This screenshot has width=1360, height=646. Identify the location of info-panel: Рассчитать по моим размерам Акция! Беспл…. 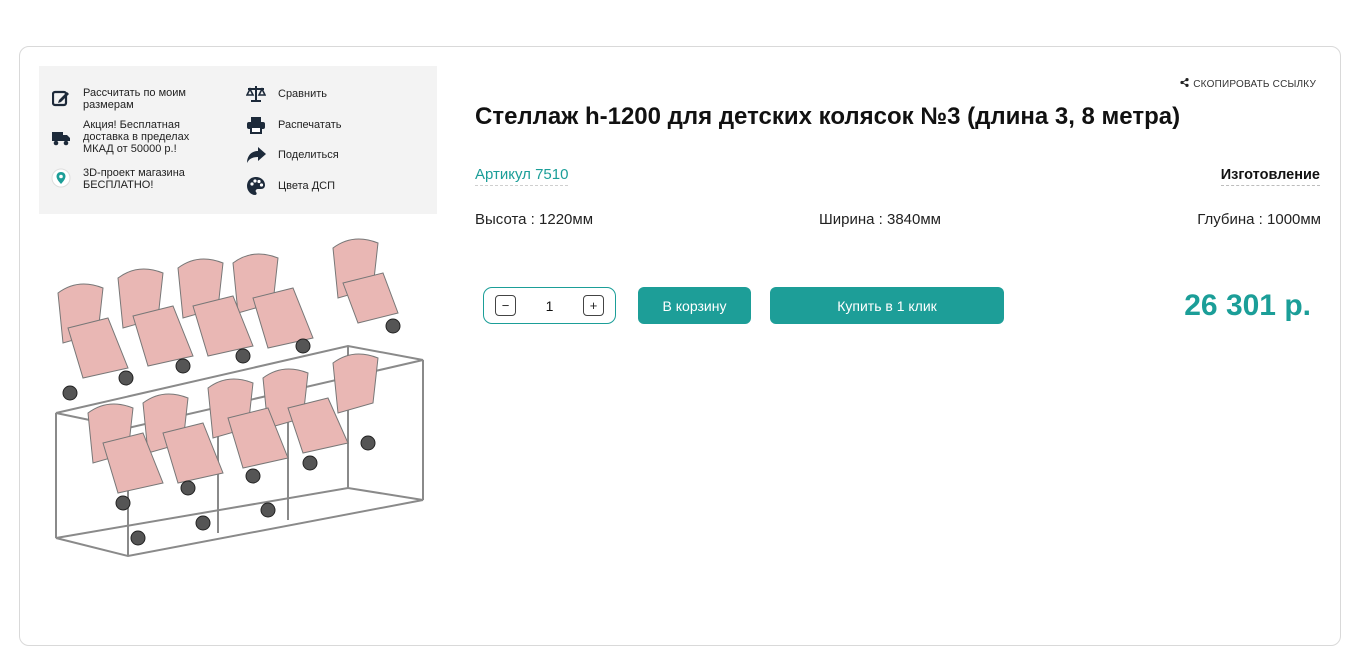
(238, 140).